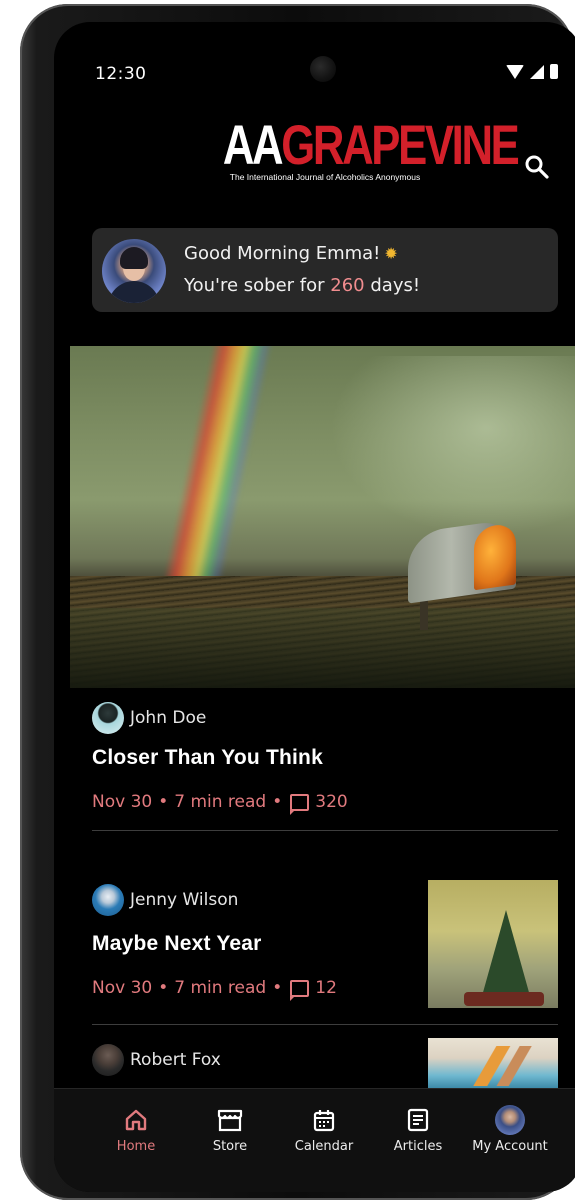  What do you see at coordinates (400, 144) in the screenshot?
I see `logo-grapevine: GRAPEVINE` at bounding box center [400, 144].